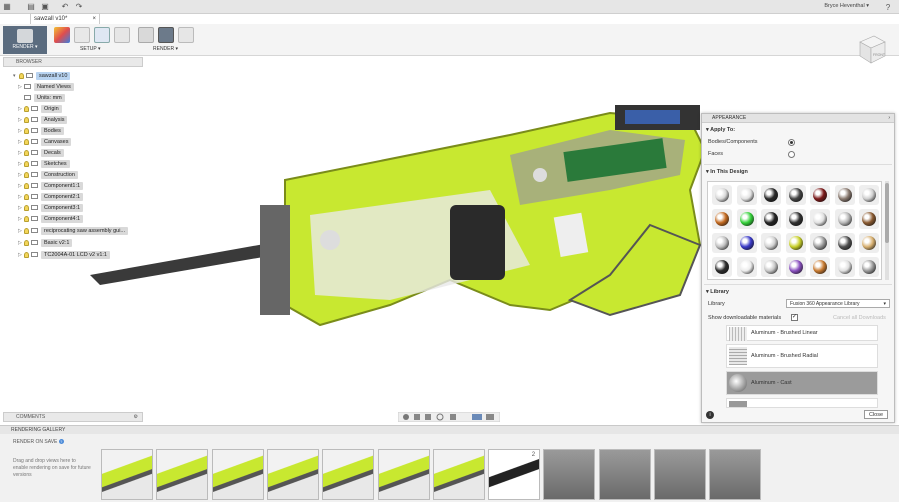  Describe the element at coordinates (31, 7) in the screenshot. I see `file-icon: ▤` at that location.